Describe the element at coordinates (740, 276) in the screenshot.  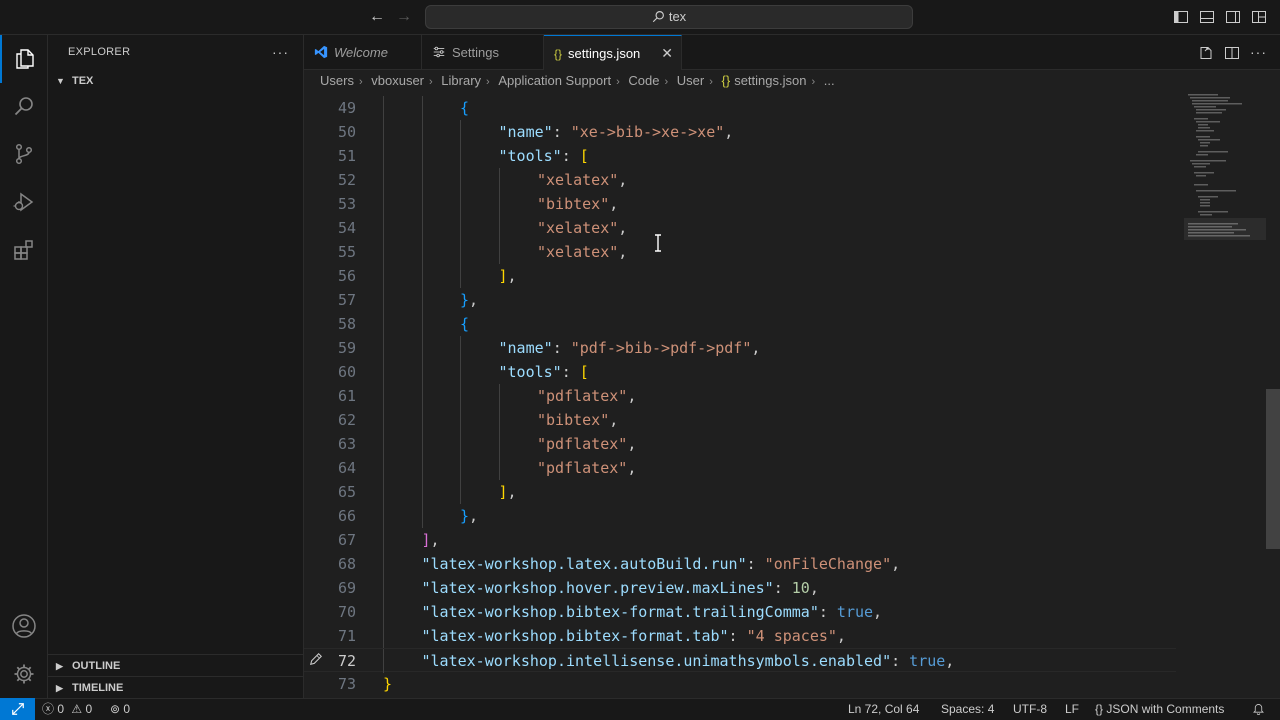
I see `code-line: 56],` at that location.